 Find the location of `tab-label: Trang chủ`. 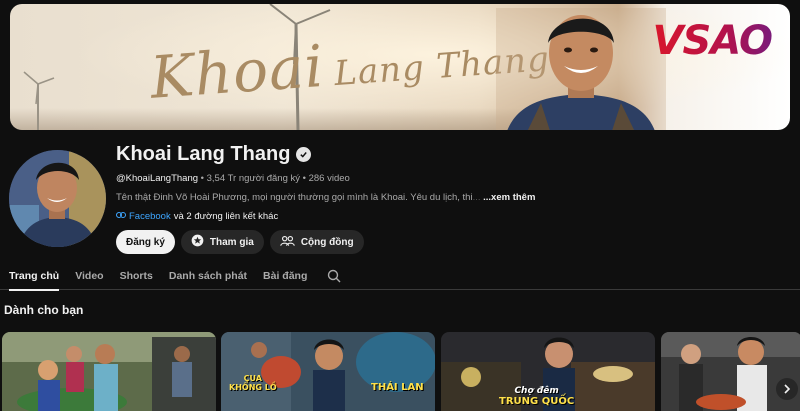

tab-label: Trang chủ is located at coordinates (34, 275).